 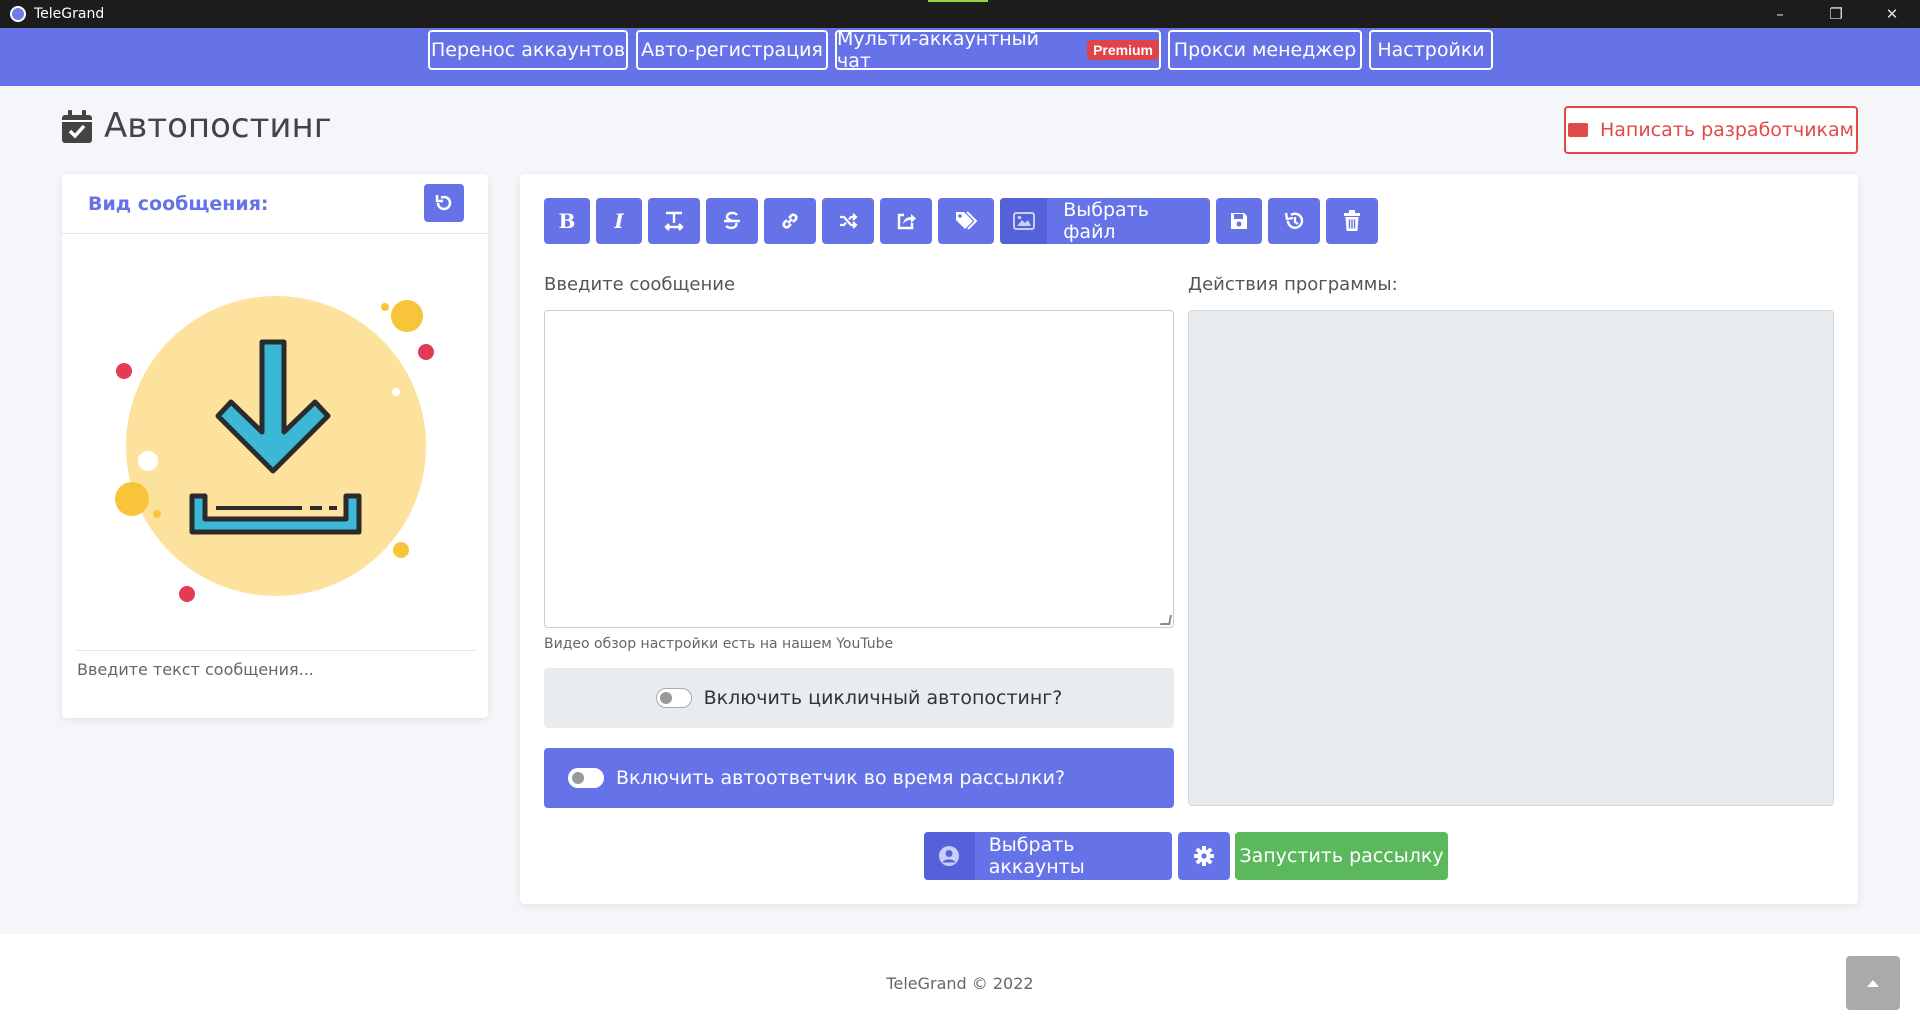 I want to click on maximize-button: ❐, so click(x=1836, y=14).